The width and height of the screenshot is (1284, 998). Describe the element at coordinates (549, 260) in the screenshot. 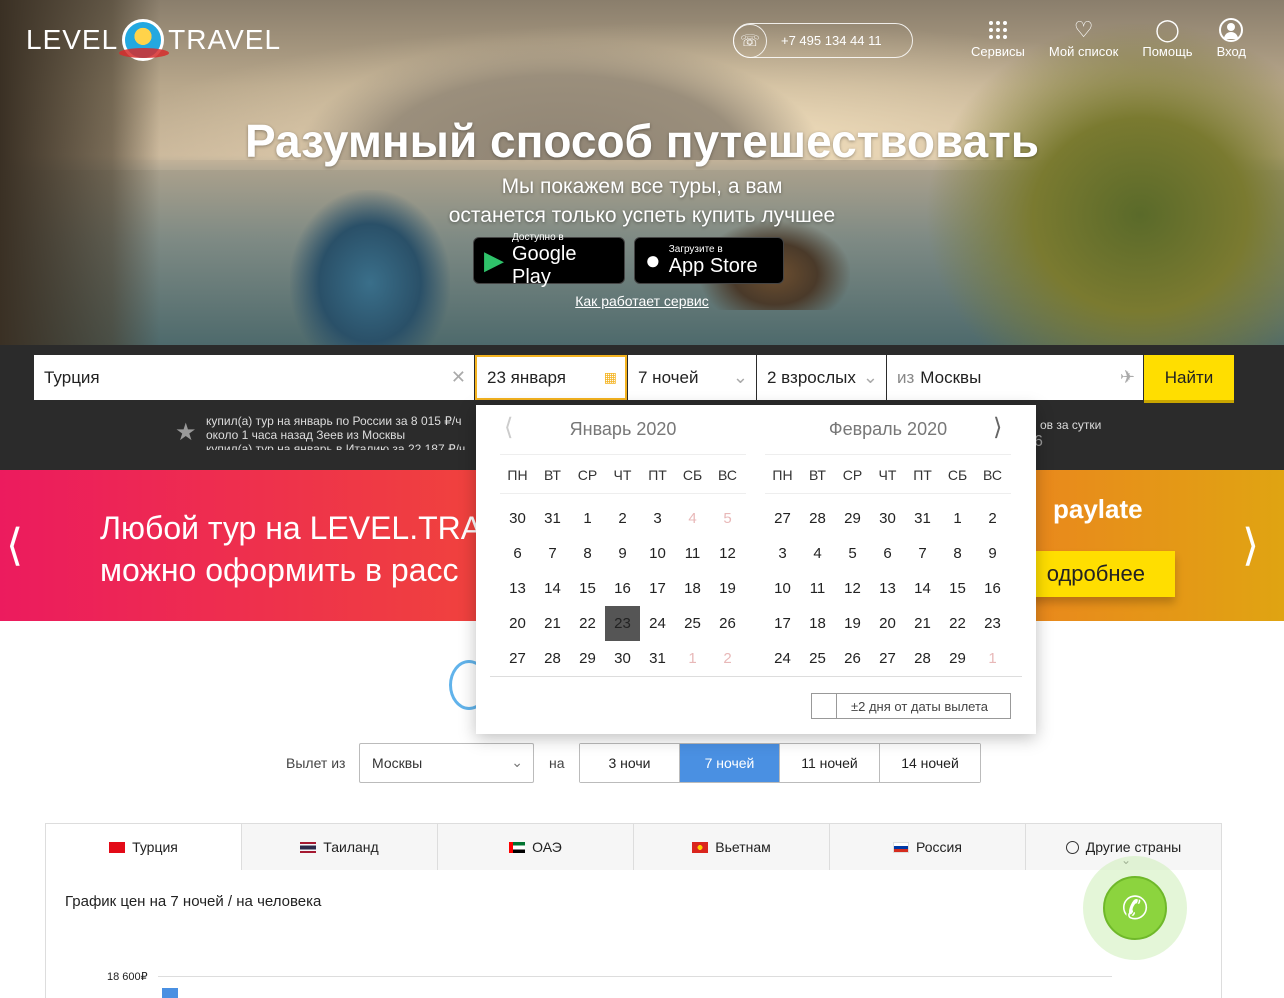

I see `google-play-button: ▶ Доступно в Google Play` at that location.